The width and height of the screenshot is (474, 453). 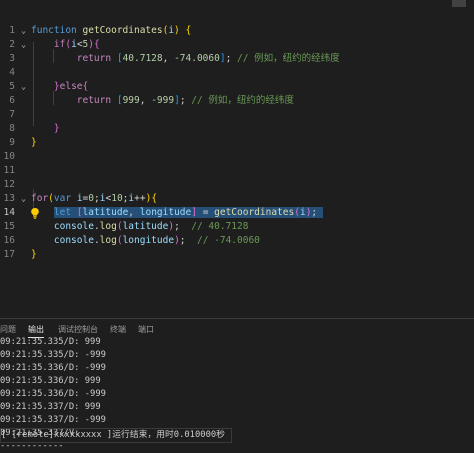 I want to click on code-token: [, so click(x=79, y=212).